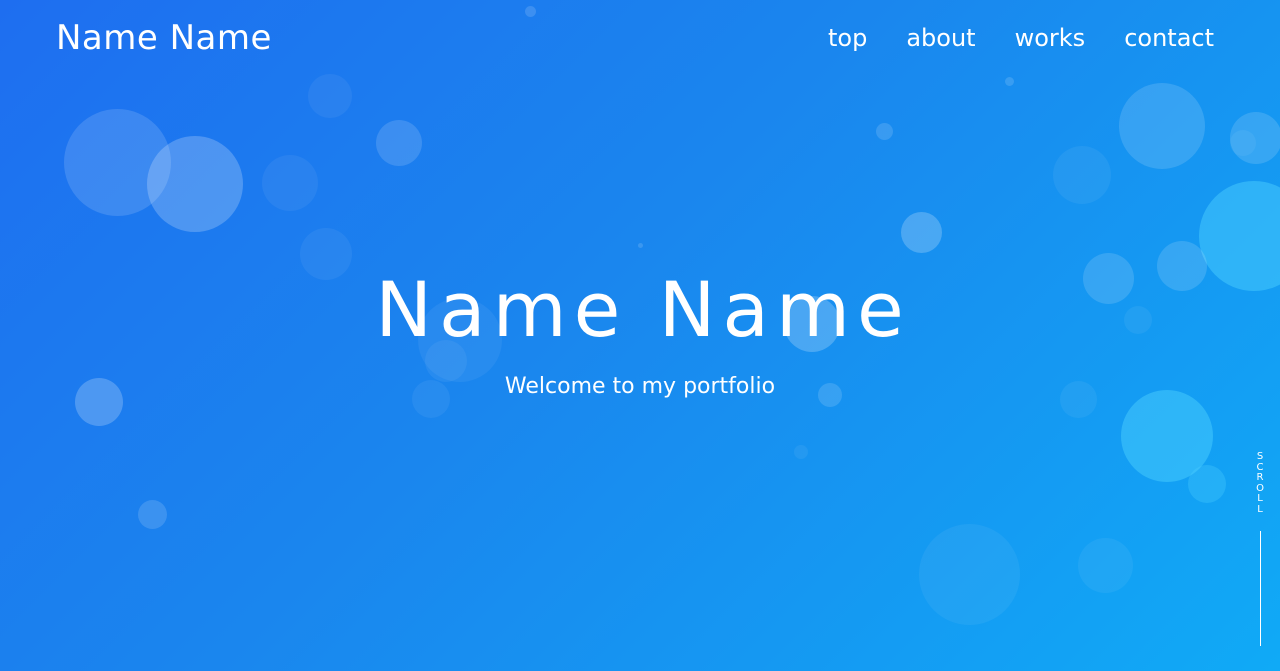  Describe the element at coordinates (940, 38) in the screenshot. I see `nav-link-about: about` at that location.